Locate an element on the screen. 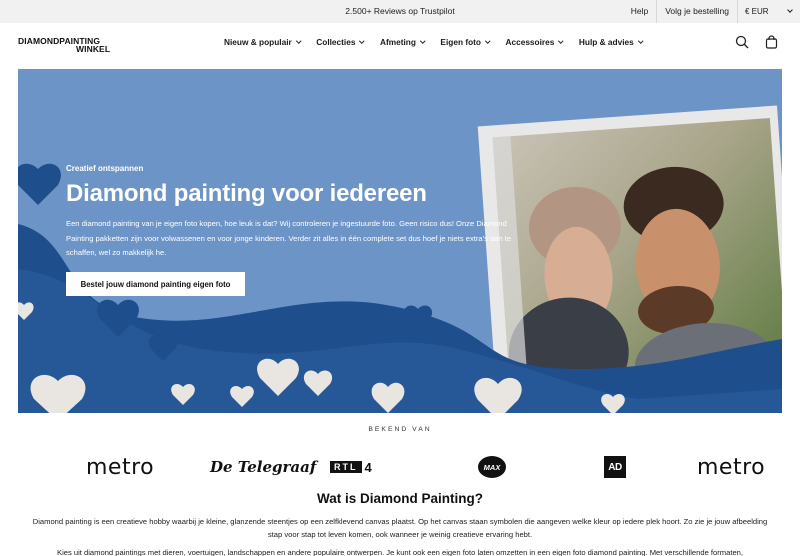 This screenshot has width=800, height=556. nav-item-collecties: Collecties is located at coordinates (340, 42).